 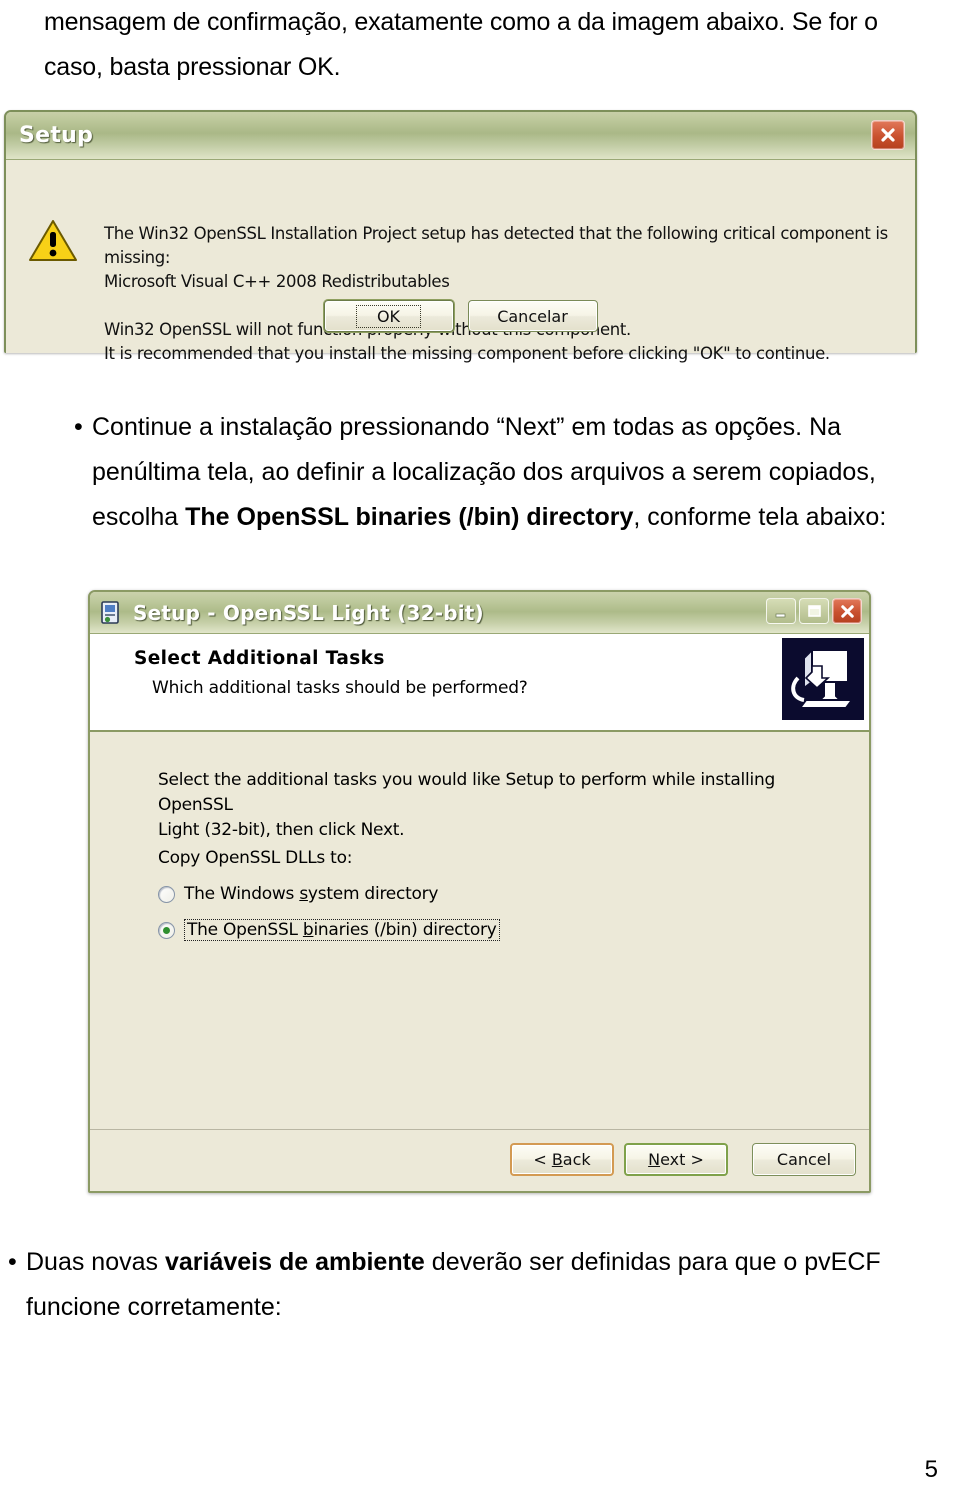 I want to click on warning-triangle-glyph, so click(x=53, y=240).